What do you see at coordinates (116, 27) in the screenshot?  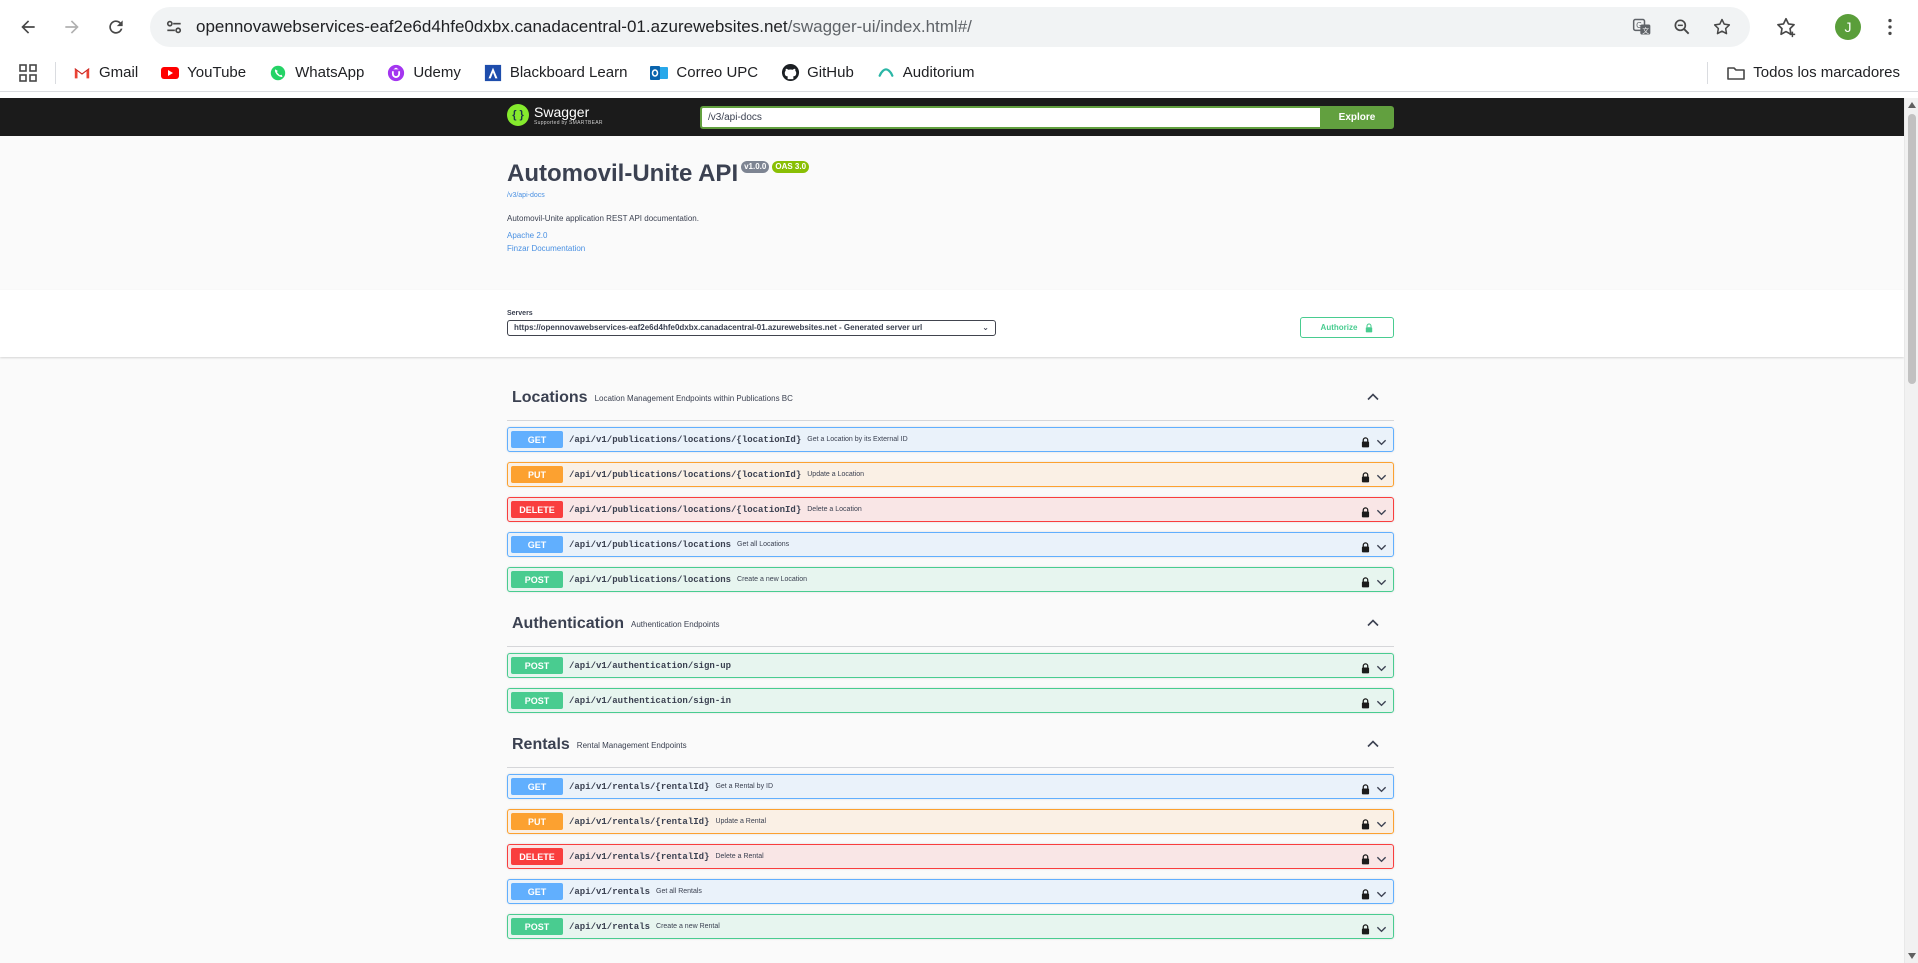 I see `reload-button` at bounding box center [116, 27].